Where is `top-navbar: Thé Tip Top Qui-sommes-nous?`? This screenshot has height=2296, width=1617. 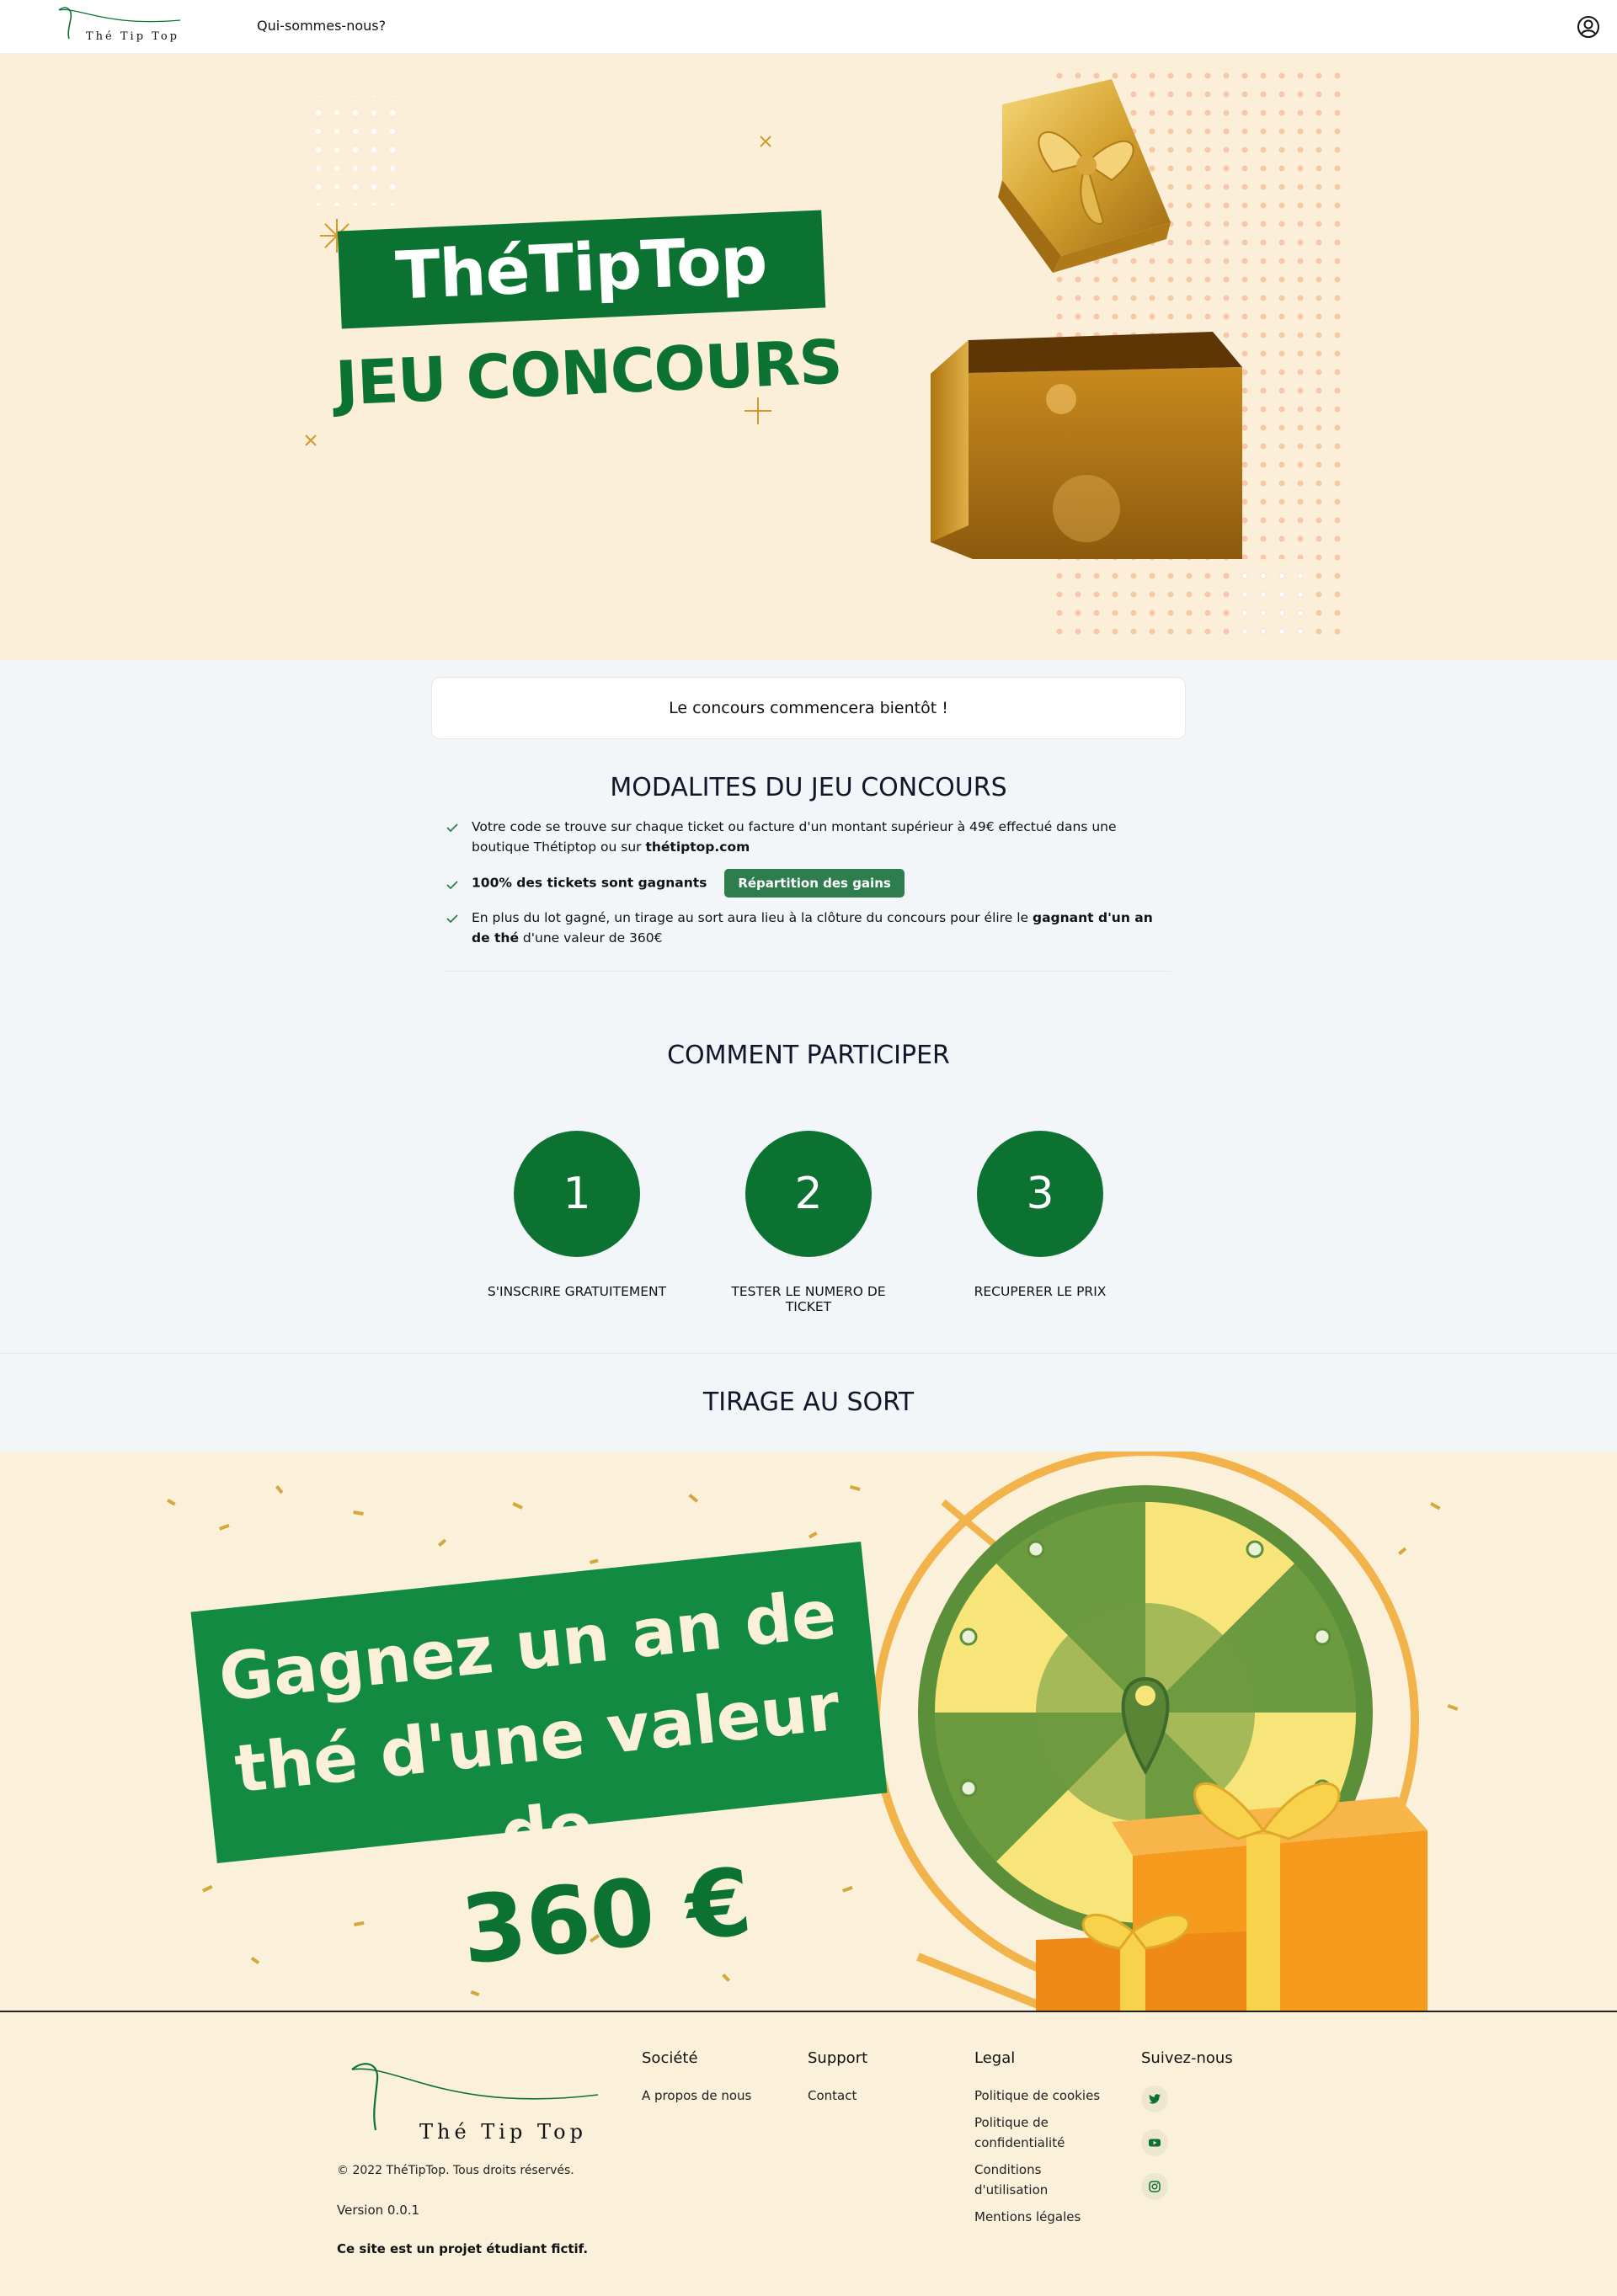
top-navbar: Thé Tip Top Qui-sommes-nous? is located at coordinates (808, 27).